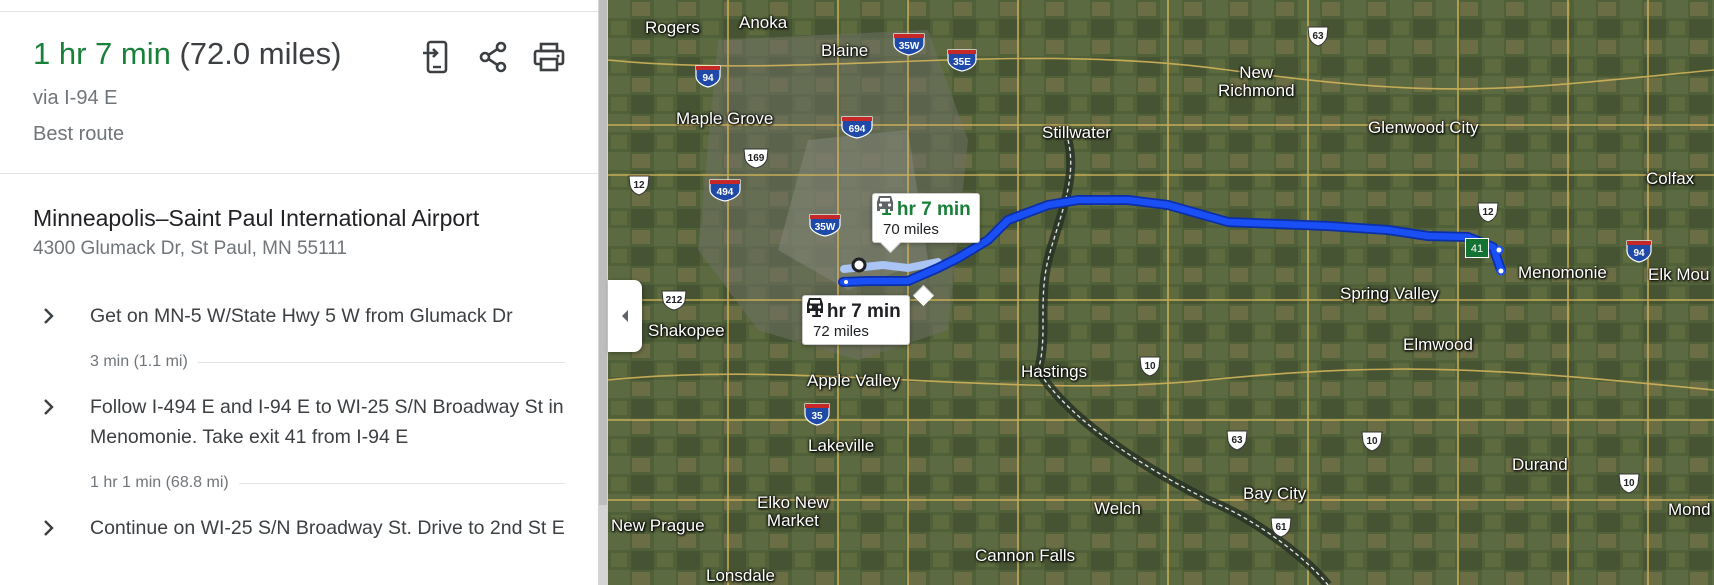 The image size is (1714, 585). What do you see at coordinates (1562, 272) in the screenshot?
I see `city-label: Menomonie` at bounding box center [1562, 272].